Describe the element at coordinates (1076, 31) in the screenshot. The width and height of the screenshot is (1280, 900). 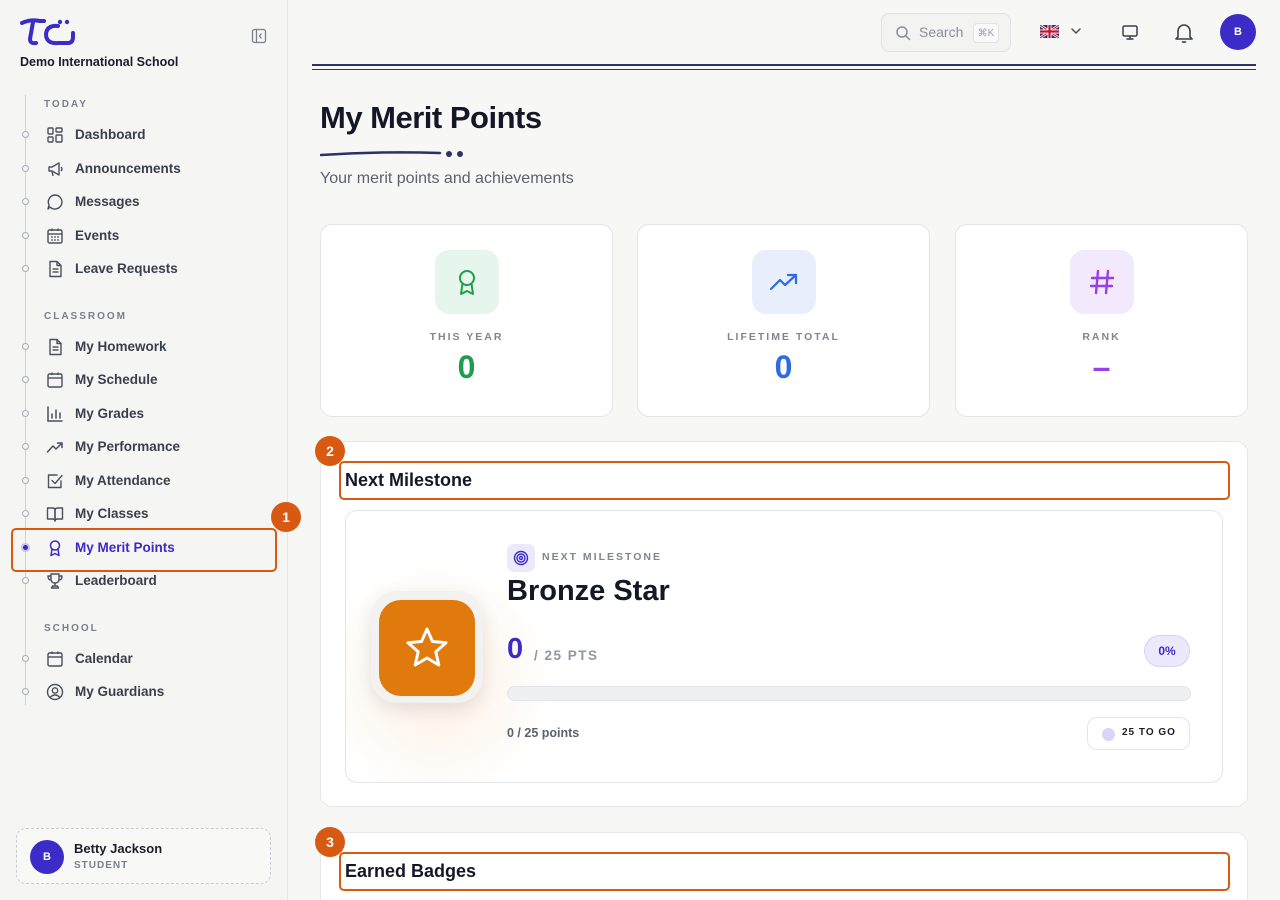
I see `chevron-down-icon` at that location.